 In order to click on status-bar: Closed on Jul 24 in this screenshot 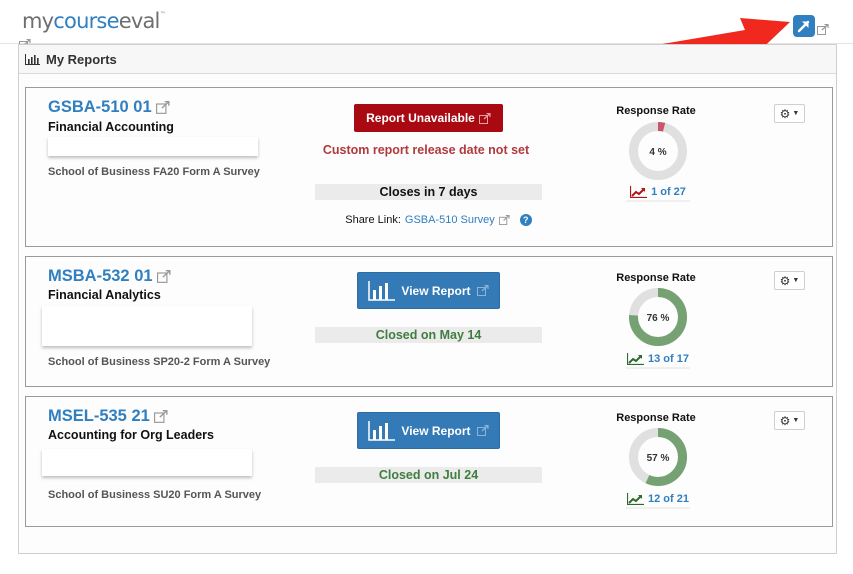, I will do `click(428, 475)`.